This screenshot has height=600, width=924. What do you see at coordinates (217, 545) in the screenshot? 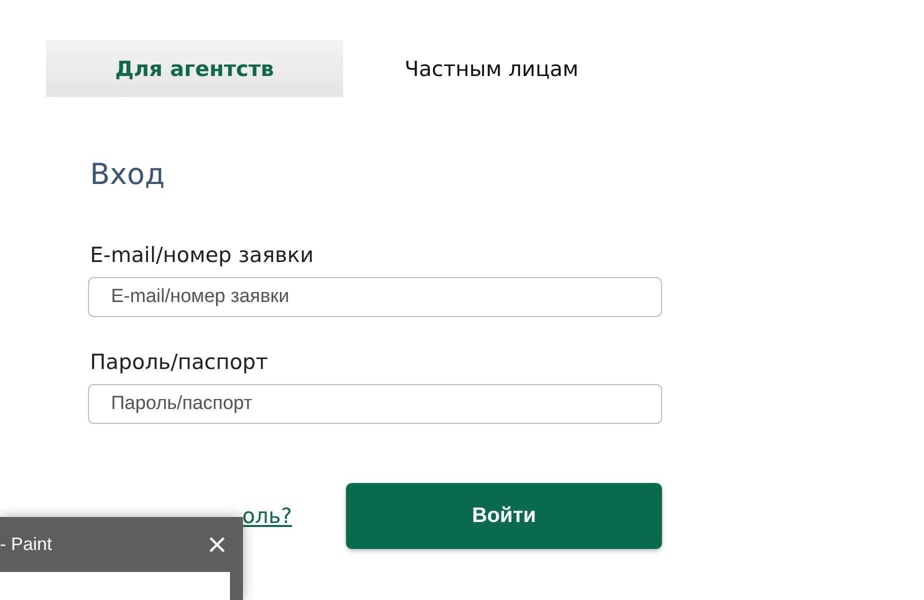
I see `close-button: ×` at bounding box center [217, 545].